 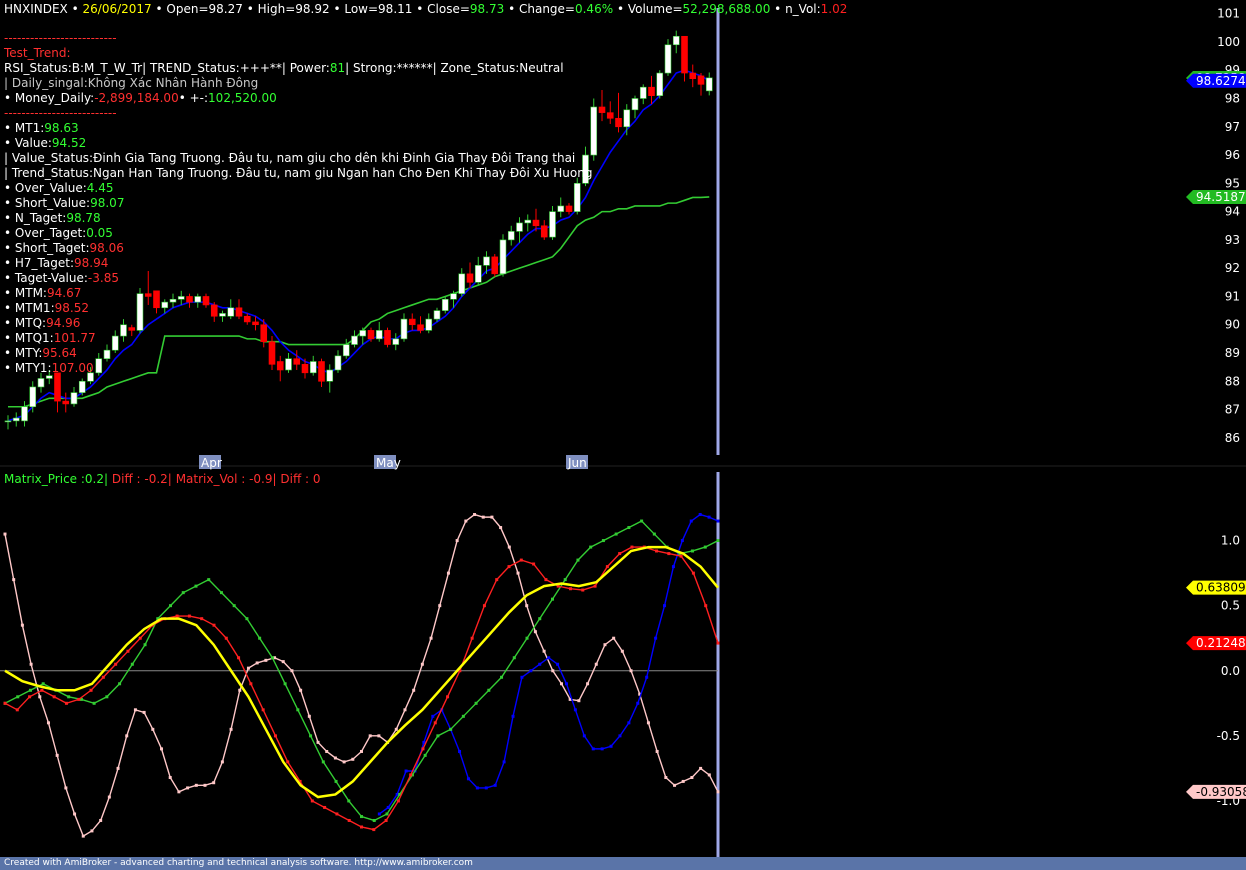 I want to click on price-axis-tick: 100, so click(x=1228, y=42).